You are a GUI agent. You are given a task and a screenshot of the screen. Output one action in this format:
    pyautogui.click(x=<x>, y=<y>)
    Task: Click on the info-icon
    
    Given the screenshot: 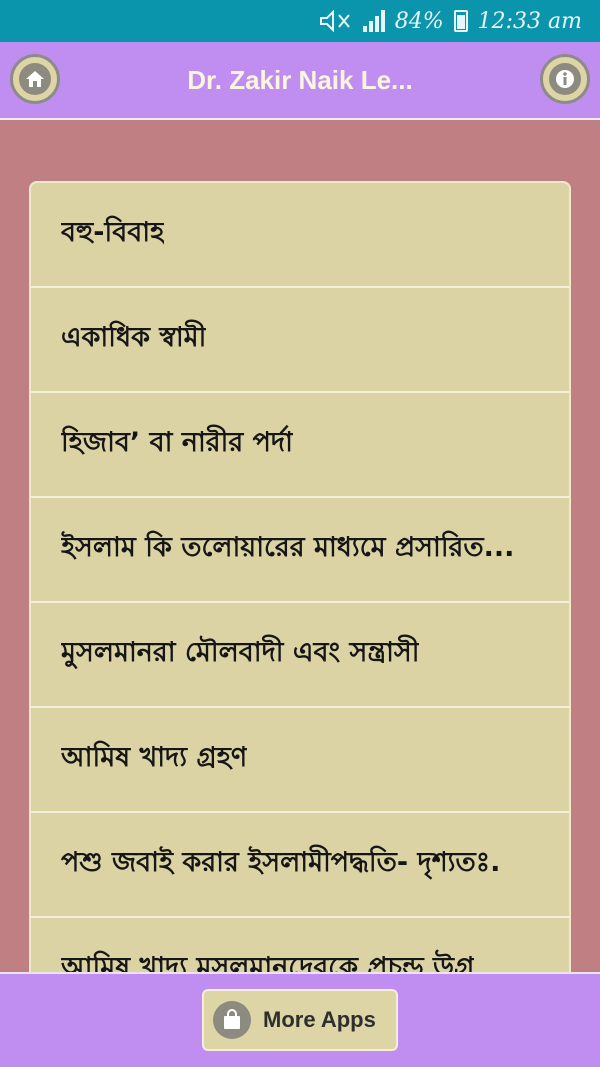 What is the action you would take?
    pyautogui.click(x=565, y=79)
    